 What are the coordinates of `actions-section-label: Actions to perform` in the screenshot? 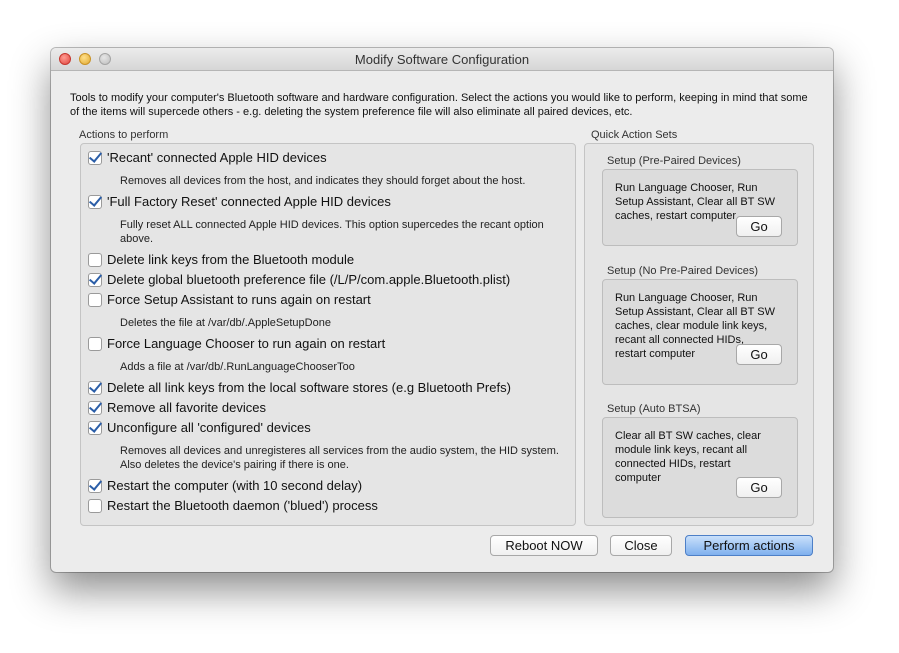 It's located at (124, 135).